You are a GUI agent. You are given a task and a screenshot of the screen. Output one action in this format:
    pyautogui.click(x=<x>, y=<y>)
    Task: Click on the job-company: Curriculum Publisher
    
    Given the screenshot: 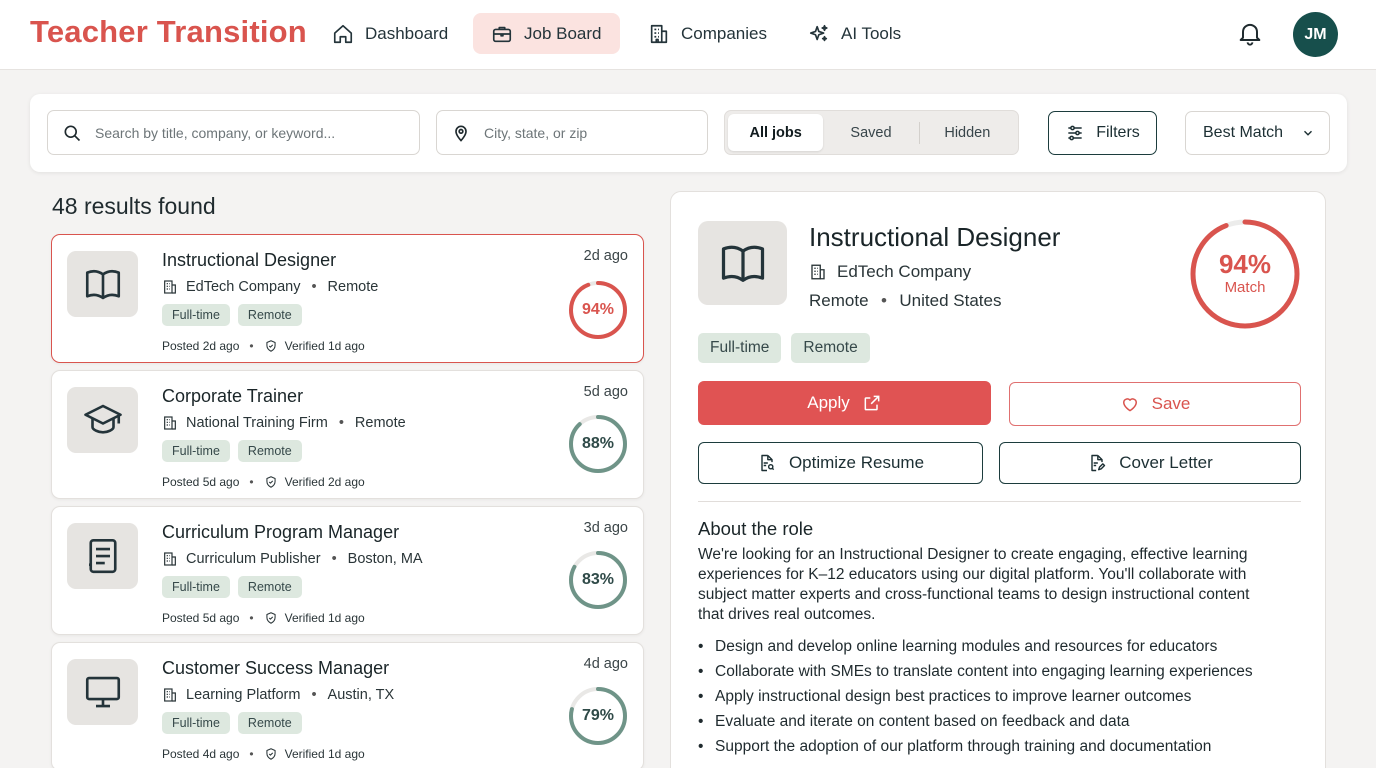 What is the action you would take?
    pyautogui.click(x=253, y=559)
    